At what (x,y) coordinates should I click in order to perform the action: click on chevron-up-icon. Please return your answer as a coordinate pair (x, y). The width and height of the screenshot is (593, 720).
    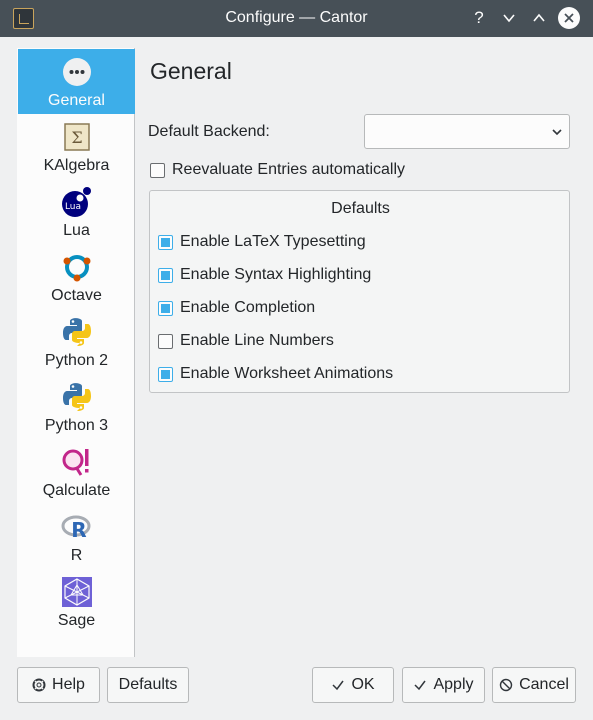
    Looking at the image, I should click on (539, 17).